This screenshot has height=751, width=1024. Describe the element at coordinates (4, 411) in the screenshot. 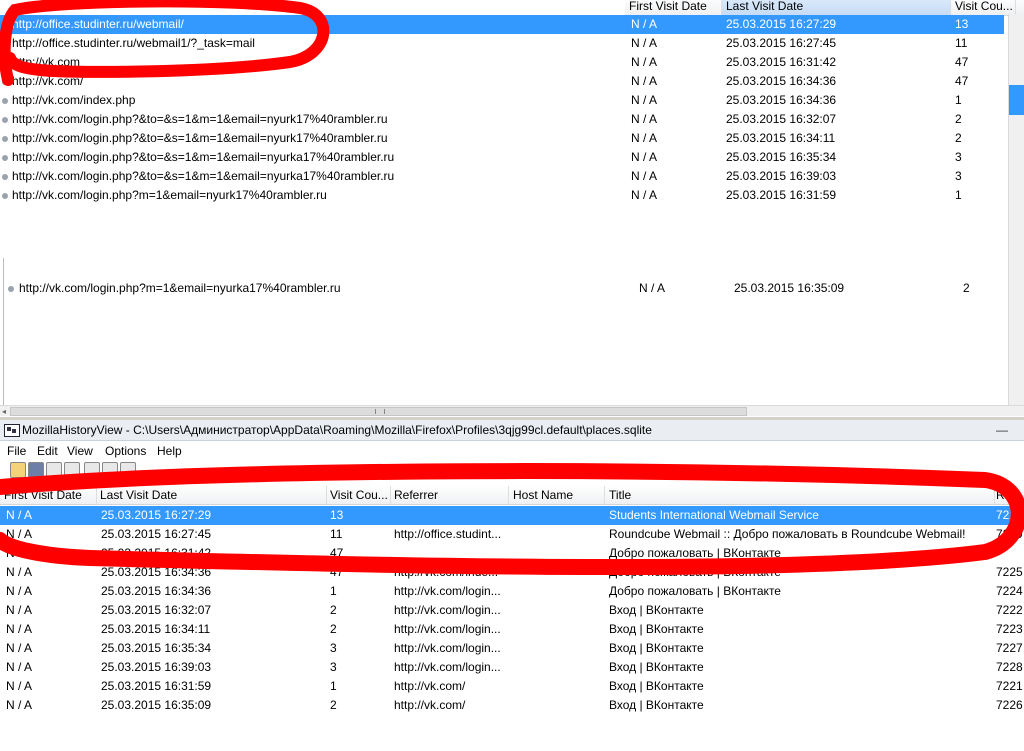

I see `scroll-left-arrow-icon: ◂` at that location.